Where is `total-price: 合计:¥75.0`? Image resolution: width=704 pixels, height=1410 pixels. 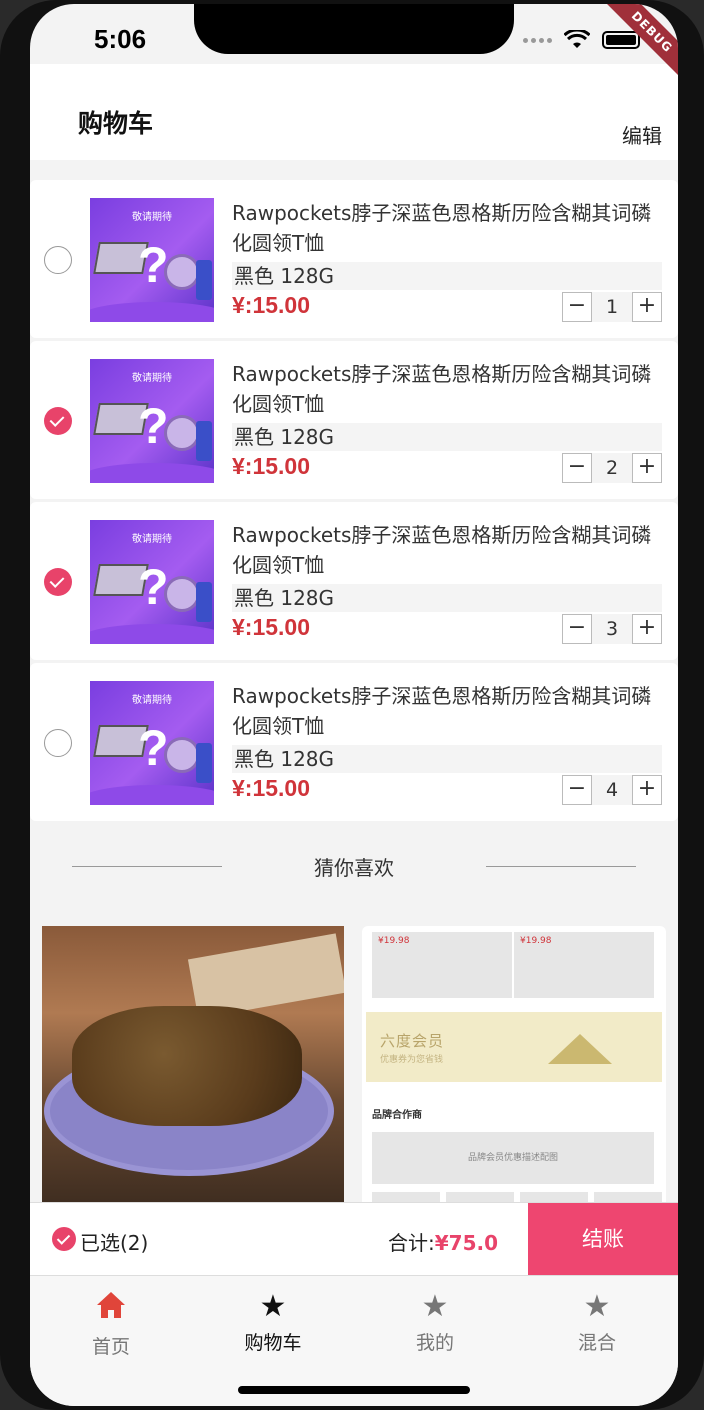 total-price: 合计:¥75.0 is located at coordinates (443, 1241).